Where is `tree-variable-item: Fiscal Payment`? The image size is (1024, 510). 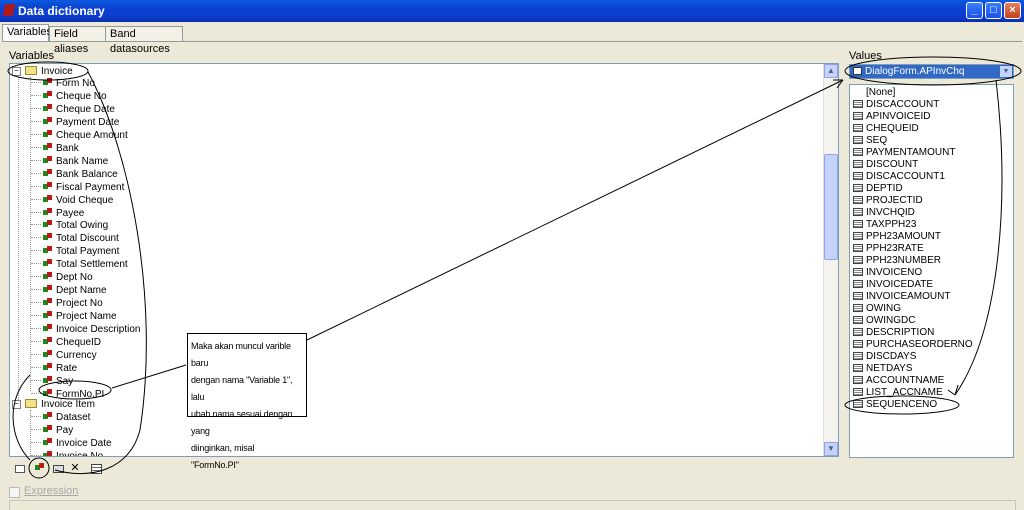
tree-variable-item: Fiscal Payment is located at coordinates (77, 187).